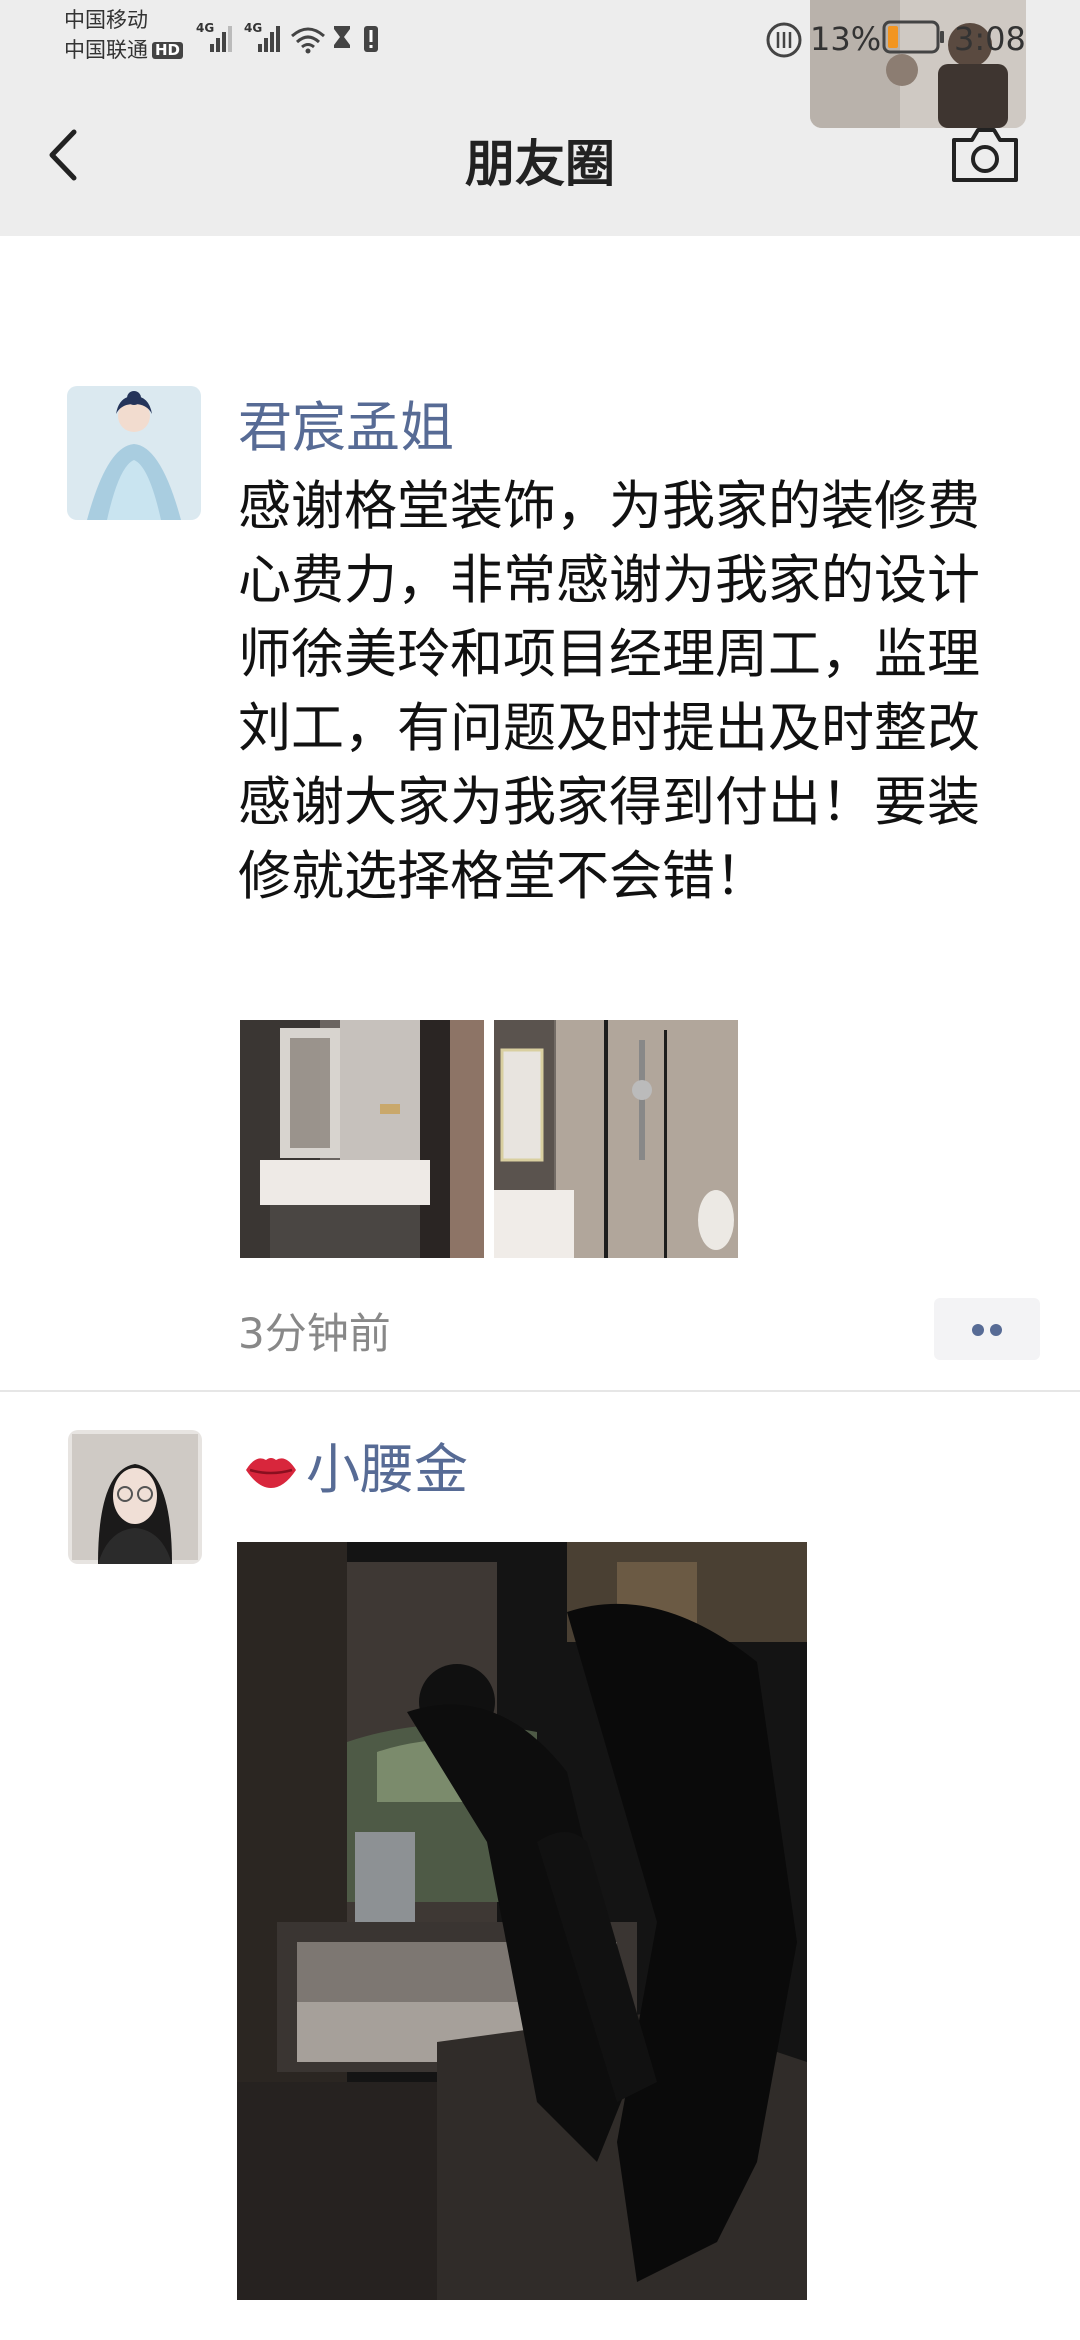  What do you see at coordinates (287, 37) in the screenshot?
I see `signal-wifi-icons: 4G 4G` at bounding box center [287, 37].